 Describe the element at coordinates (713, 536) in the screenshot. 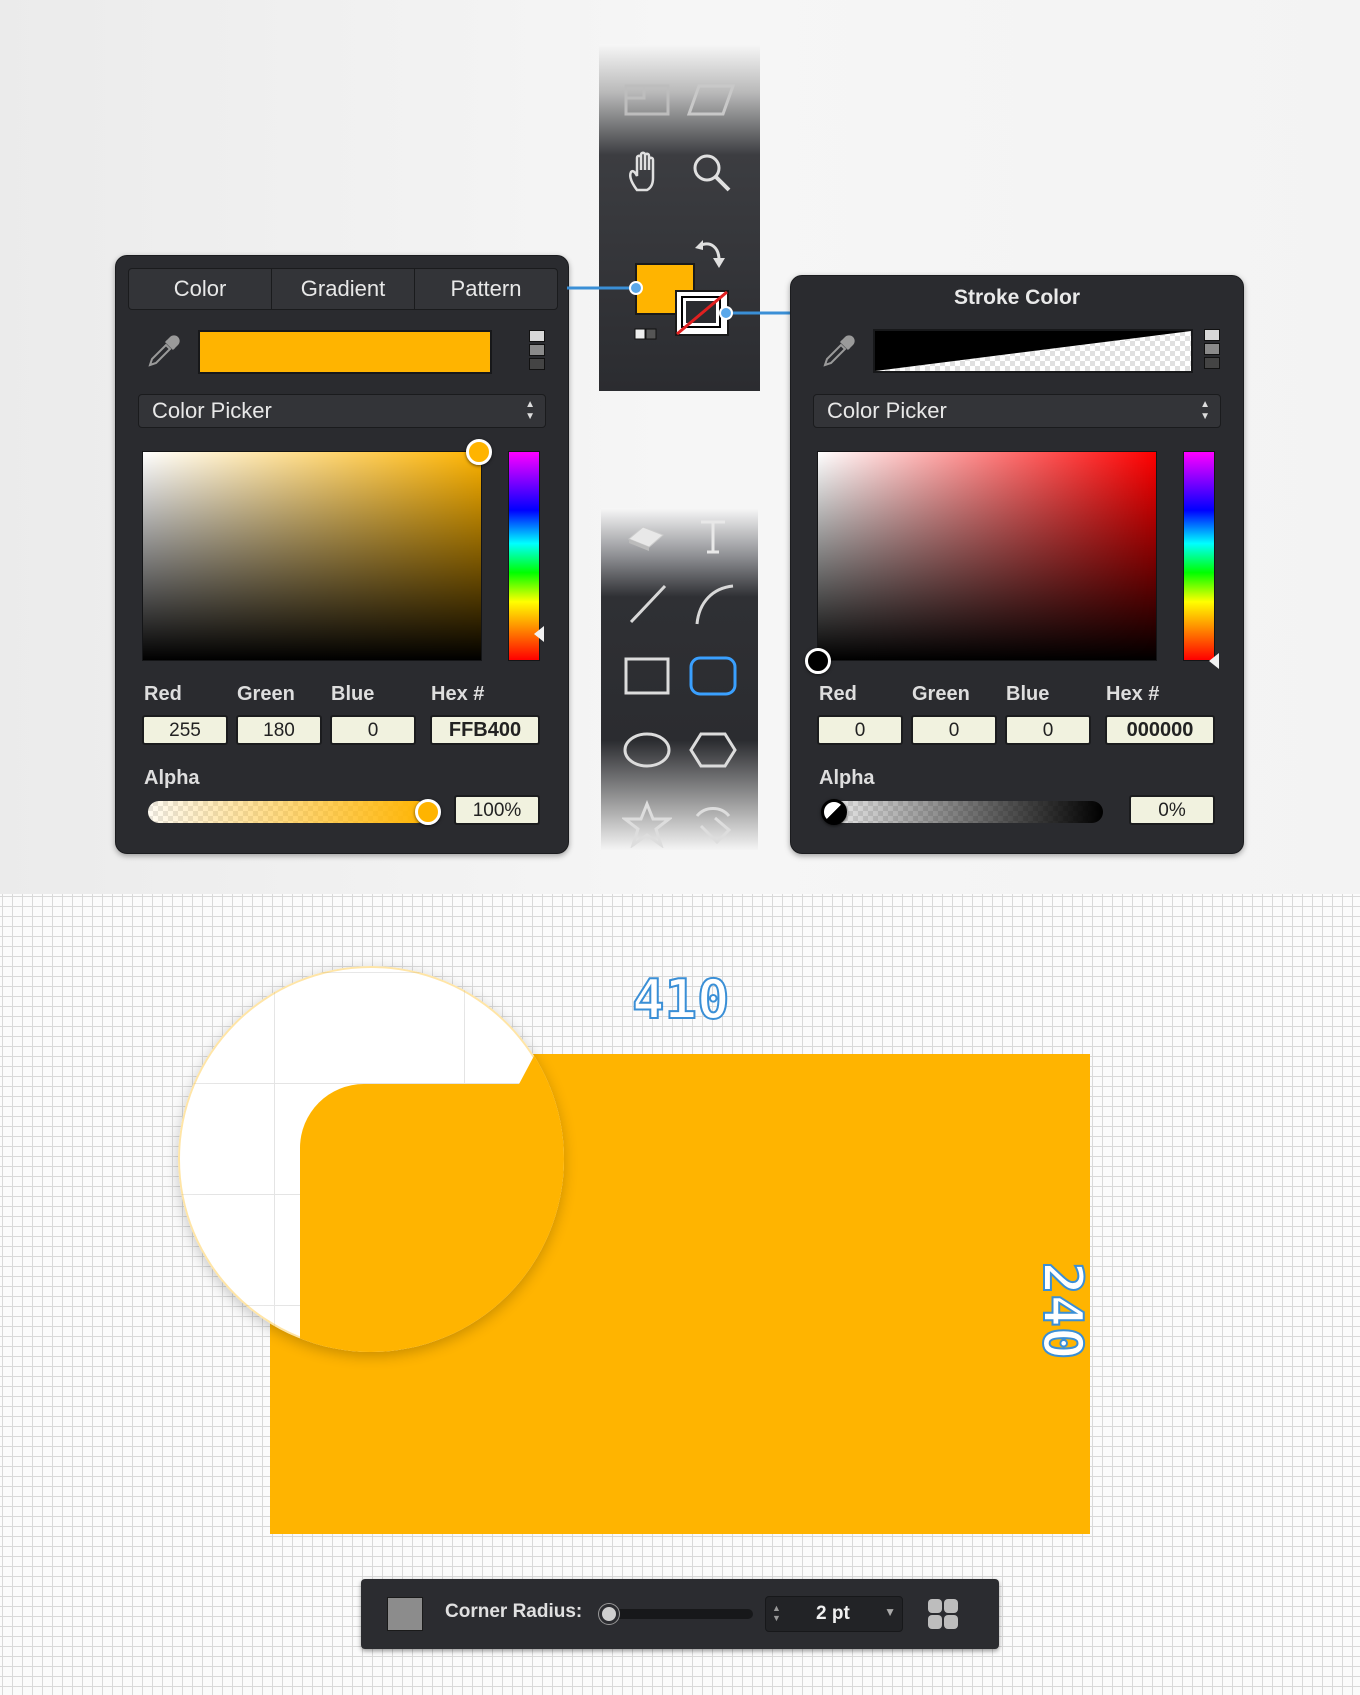

I see `text-tool-icon` at that location.